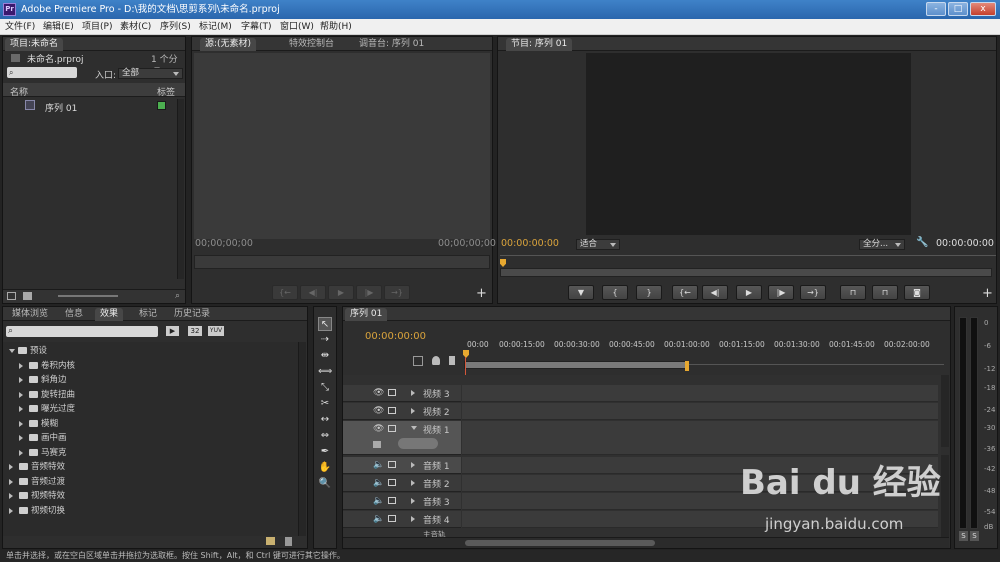  What do you see at coordinates (148, 314) in the screenshot?
I see `tab-markers: 标记` at bounding box center [148, 314].